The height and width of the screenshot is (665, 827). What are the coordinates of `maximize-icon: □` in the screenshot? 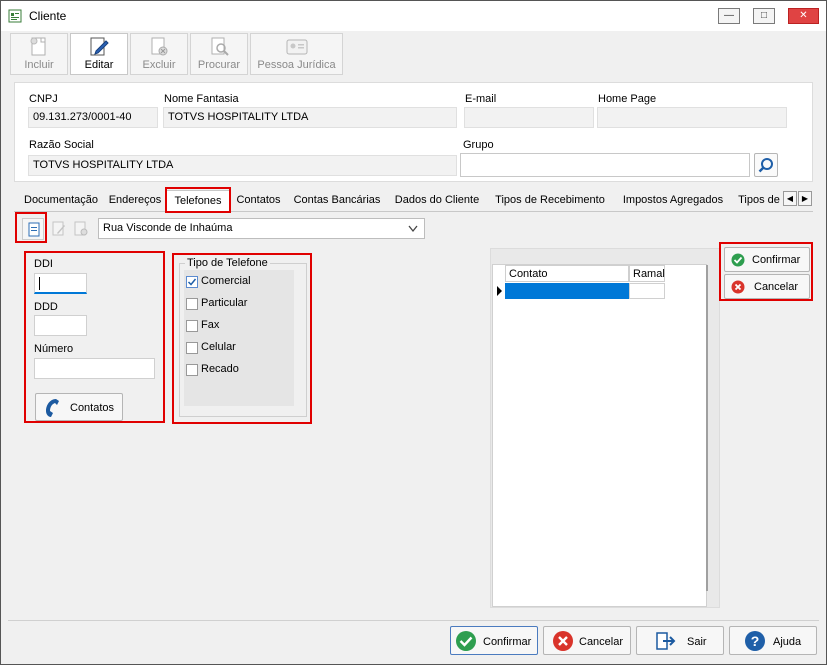 It's located at (764, 15).